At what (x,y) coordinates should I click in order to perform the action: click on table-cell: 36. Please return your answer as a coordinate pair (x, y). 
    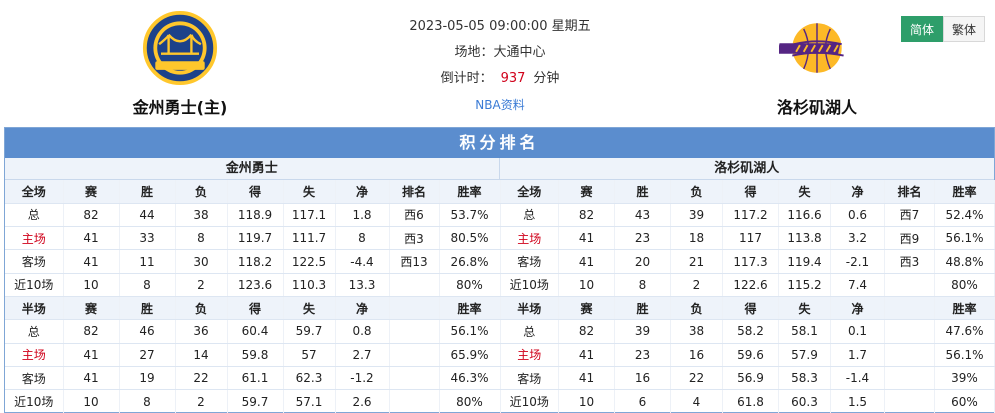
    Looking at the image, I should click on (201, 331).